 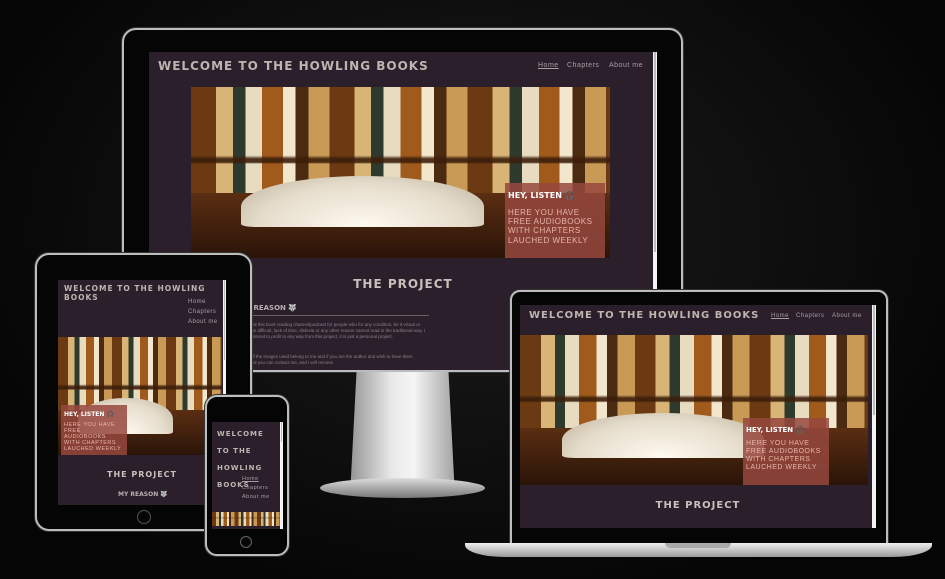 I want to click on phone-home-button, so click(x=246, y=542).